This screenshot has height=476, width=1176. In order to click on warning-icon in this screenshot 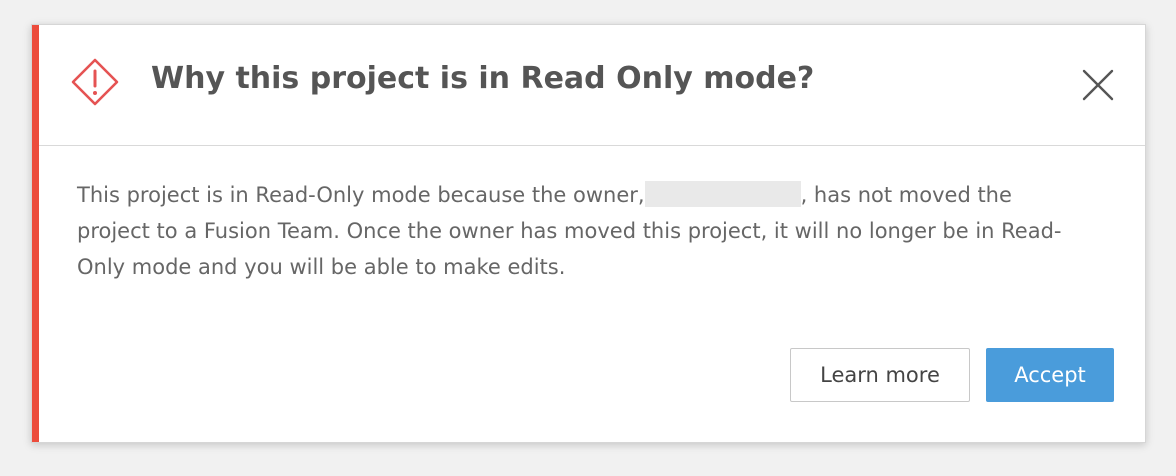, I will do `click(95, 82)`.